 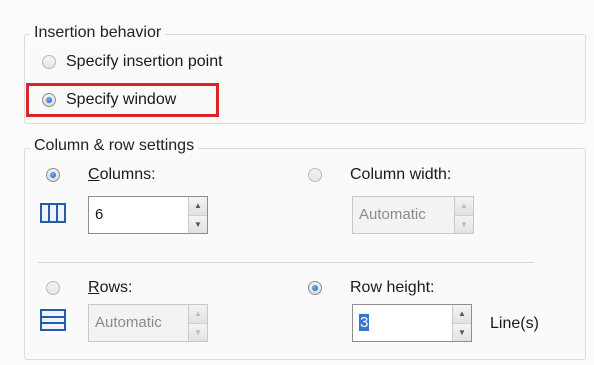 What do you see at coordinates (53, 322) in the screenshot?
I see `rows-grid-icon` at bounding box center [53, 322].